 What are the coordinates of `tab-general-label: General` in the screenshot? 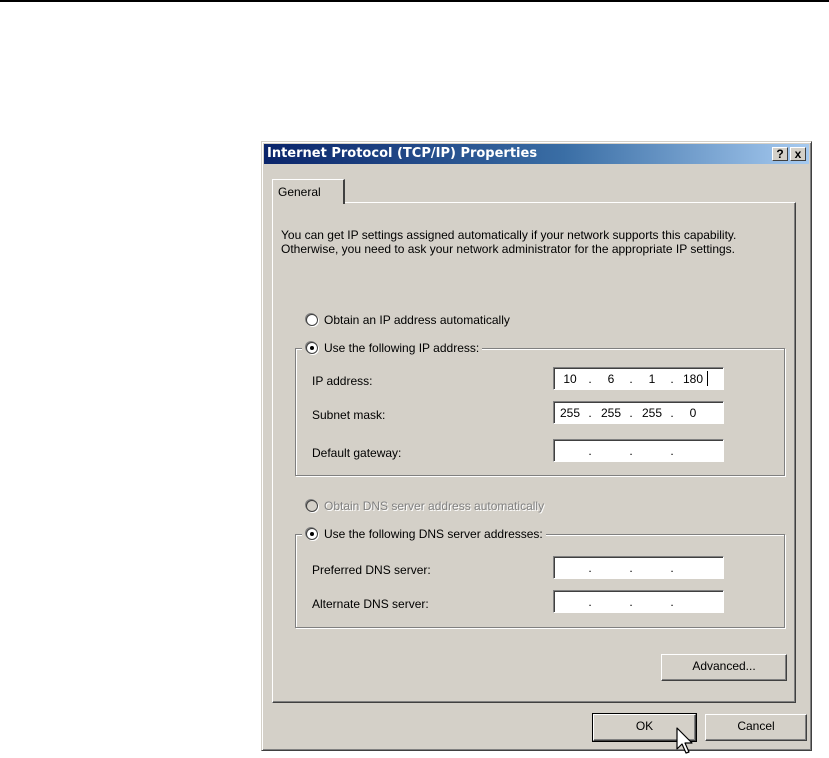 It's located at (299, 192).